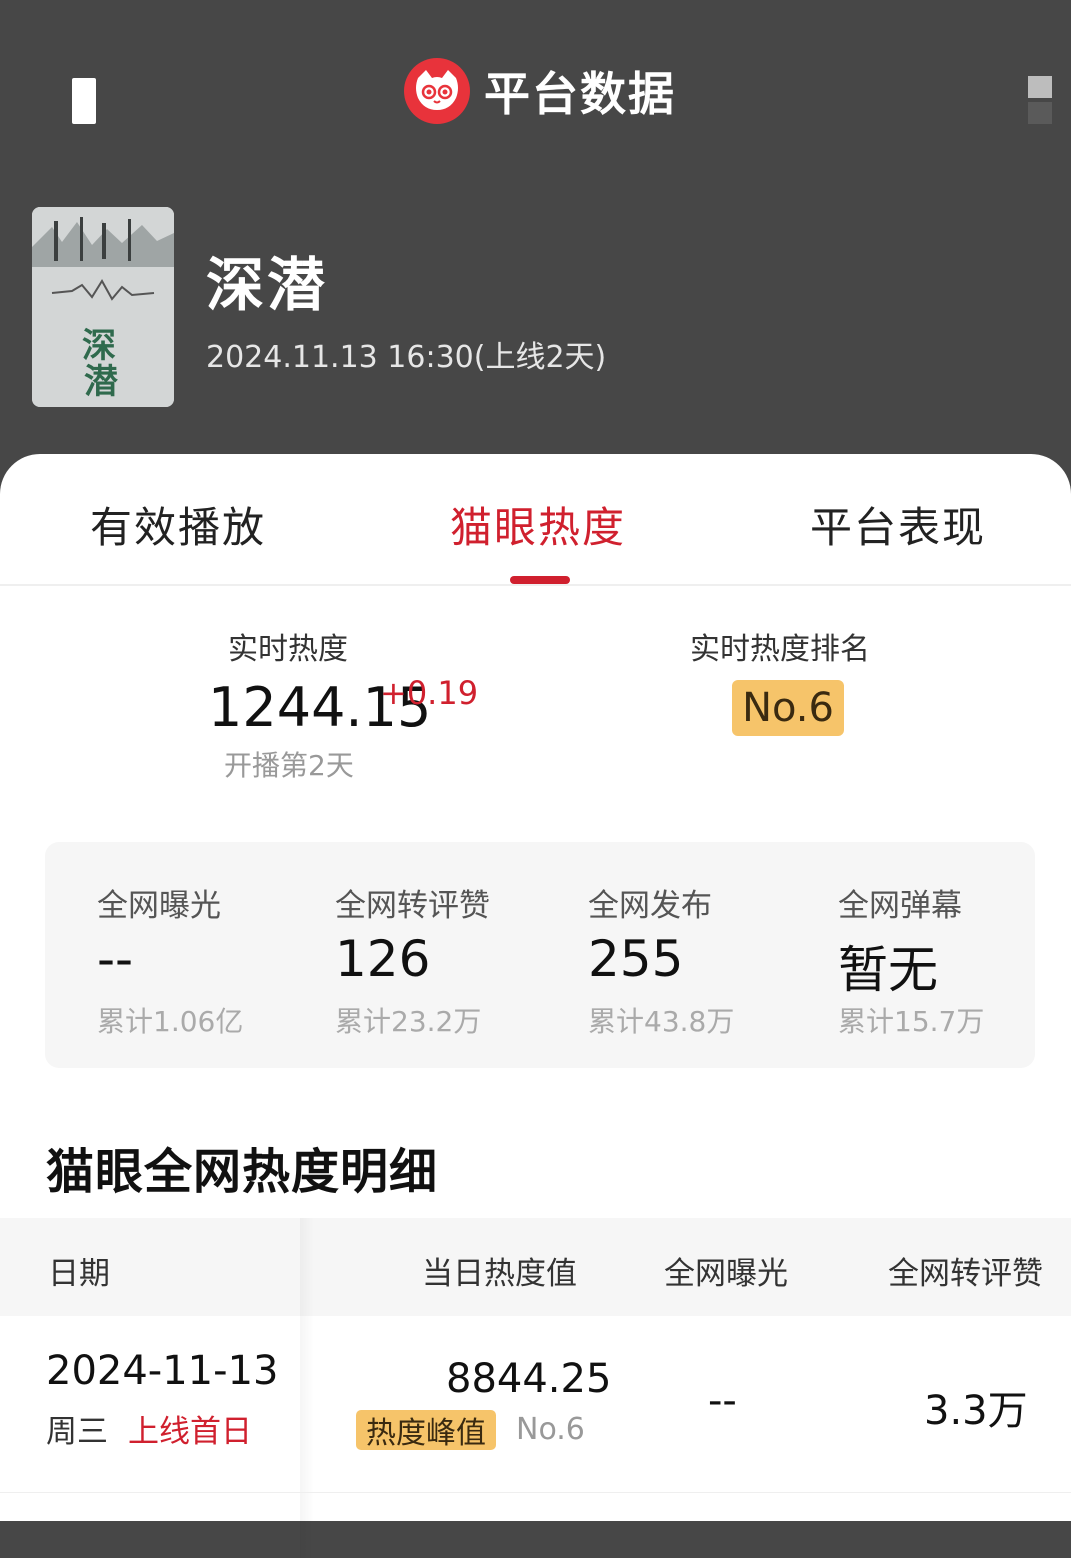 The width and height of the screenshot is (1071, 1558). I want to click on stat-value: 暂无, so click(888, 970).